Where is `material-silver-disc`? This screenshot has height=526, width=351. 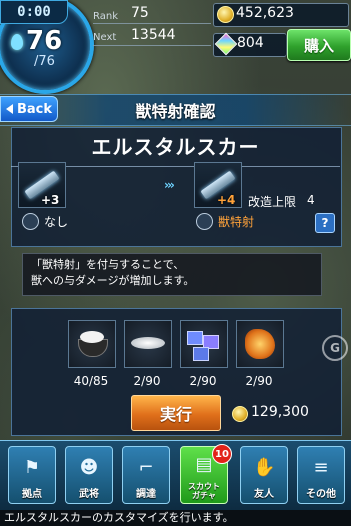
material-silver-disc is located at coordinates (148, 344).